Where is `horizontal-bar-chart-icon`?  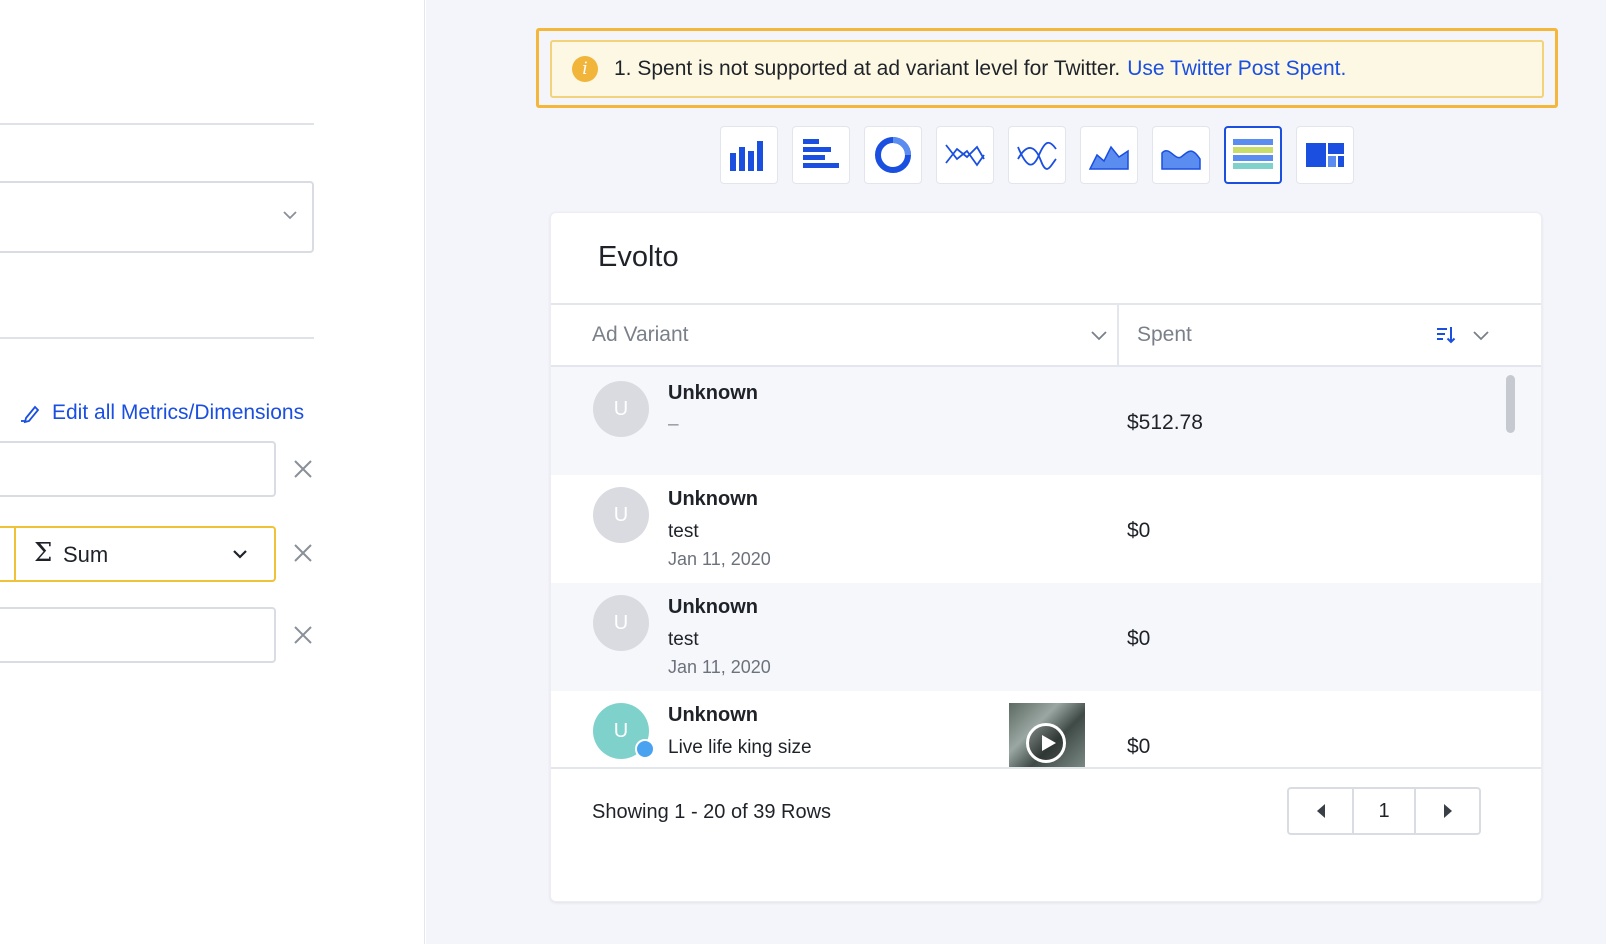
horizontal-bar-chart-icon is located at coordinates (821, 153).